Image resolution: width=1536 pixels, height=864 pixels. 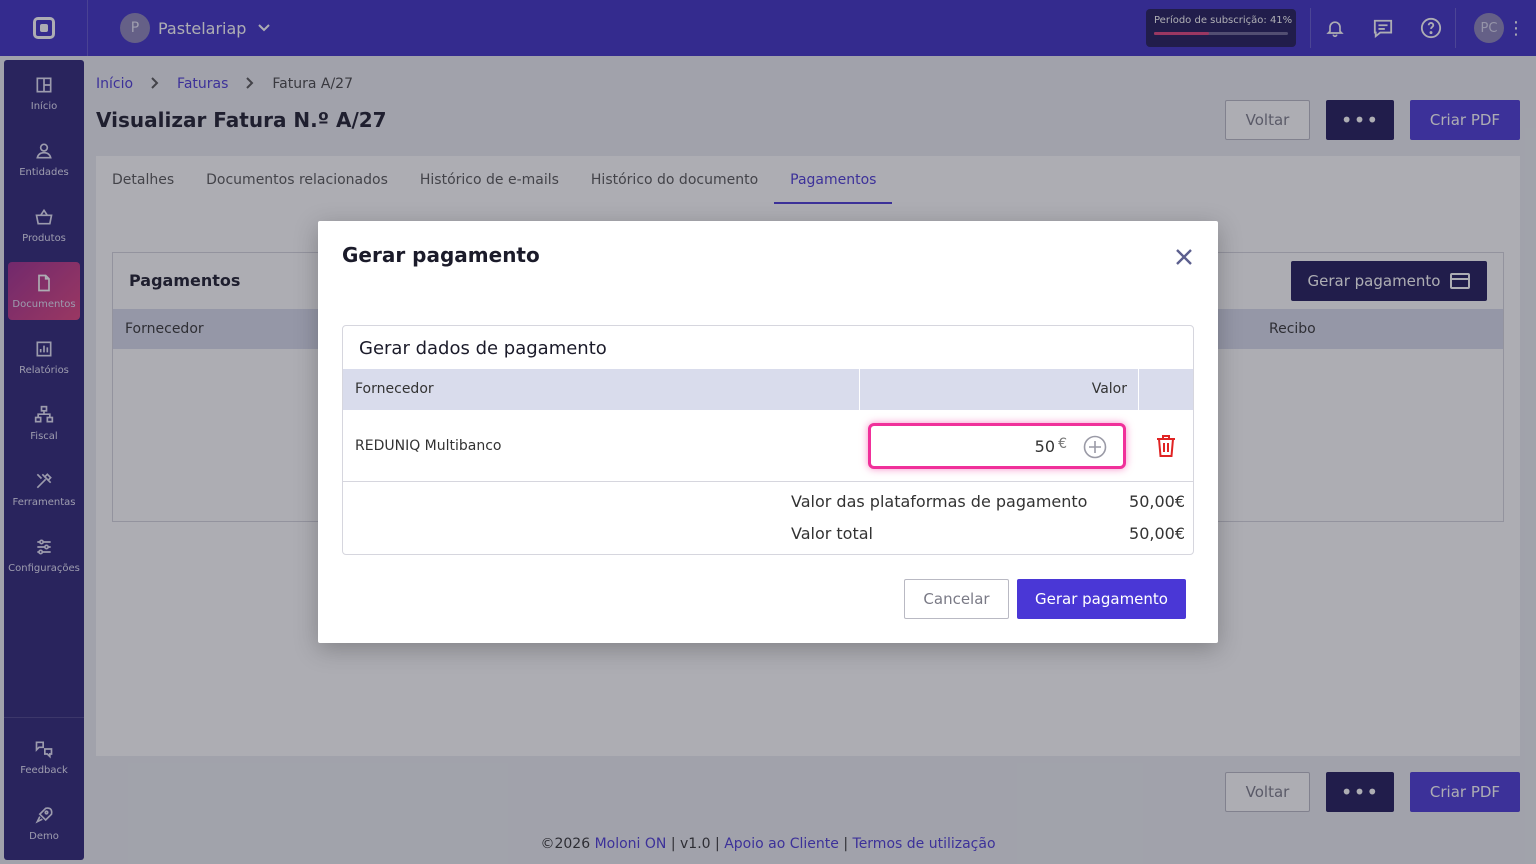 What do you see at coordinates (956, 599) in the screenshot?
I see `cancel-button: Cancelar` at bounding box center [956, 599].